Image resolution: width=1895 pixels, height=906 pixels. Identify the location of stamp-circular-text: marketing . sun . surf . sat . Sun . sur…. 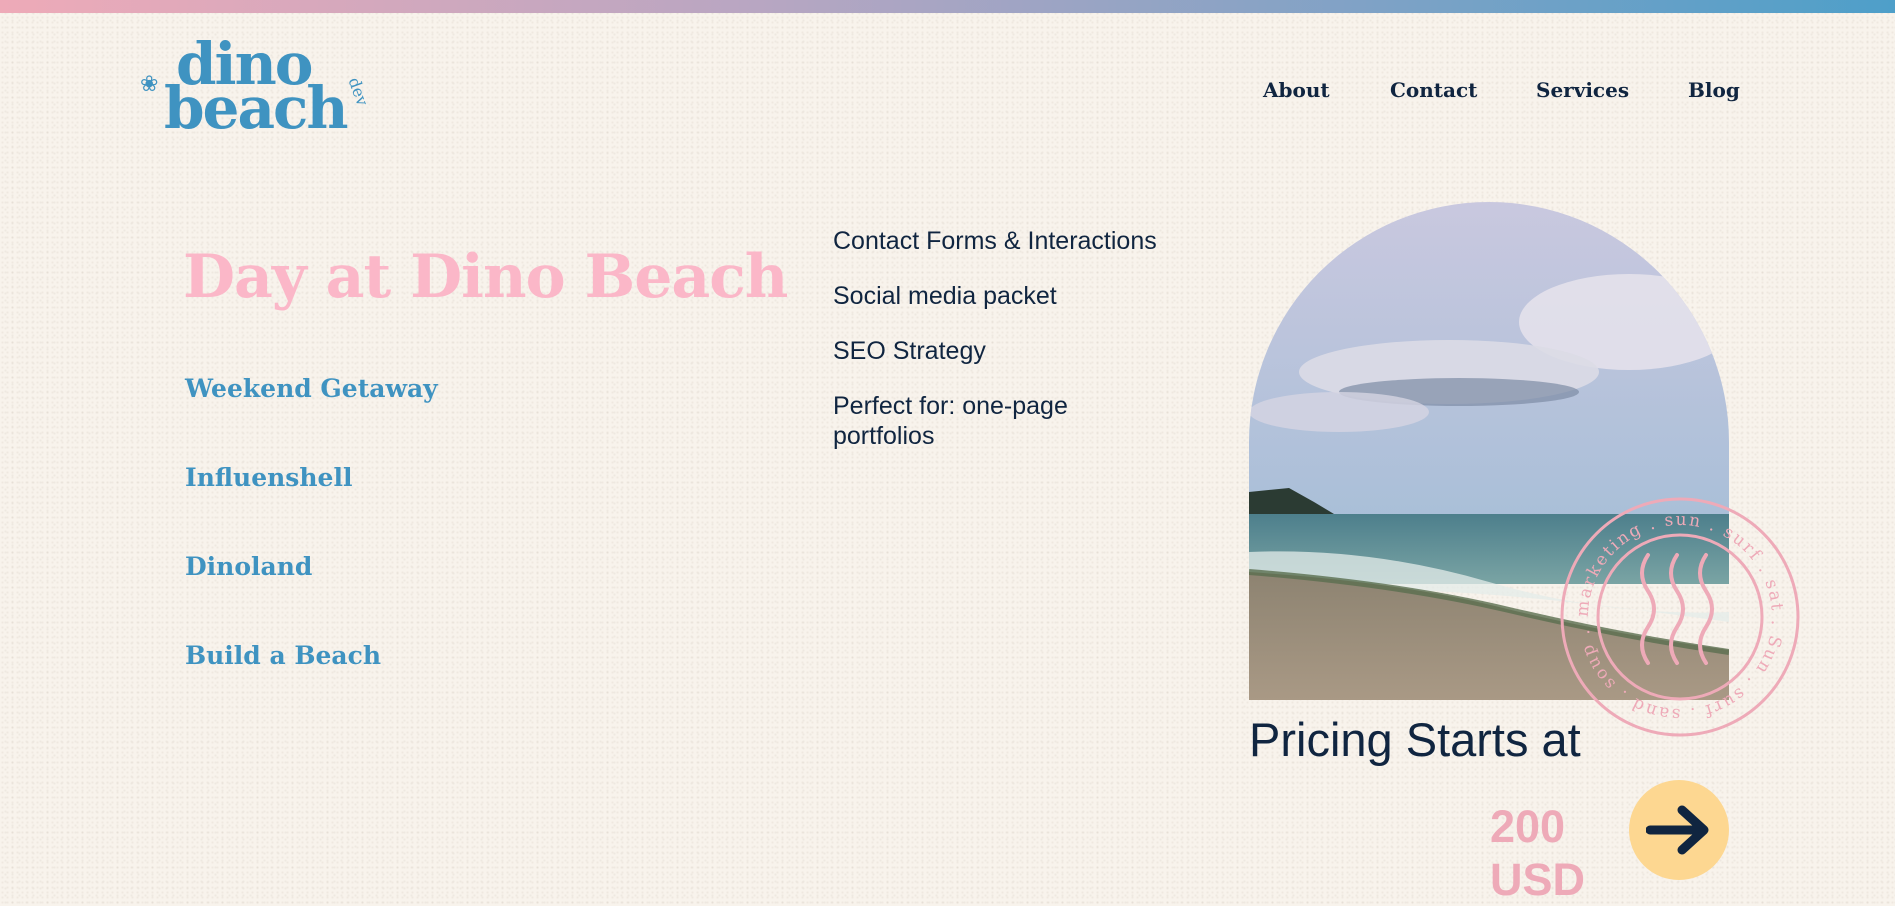
(1670, 603).